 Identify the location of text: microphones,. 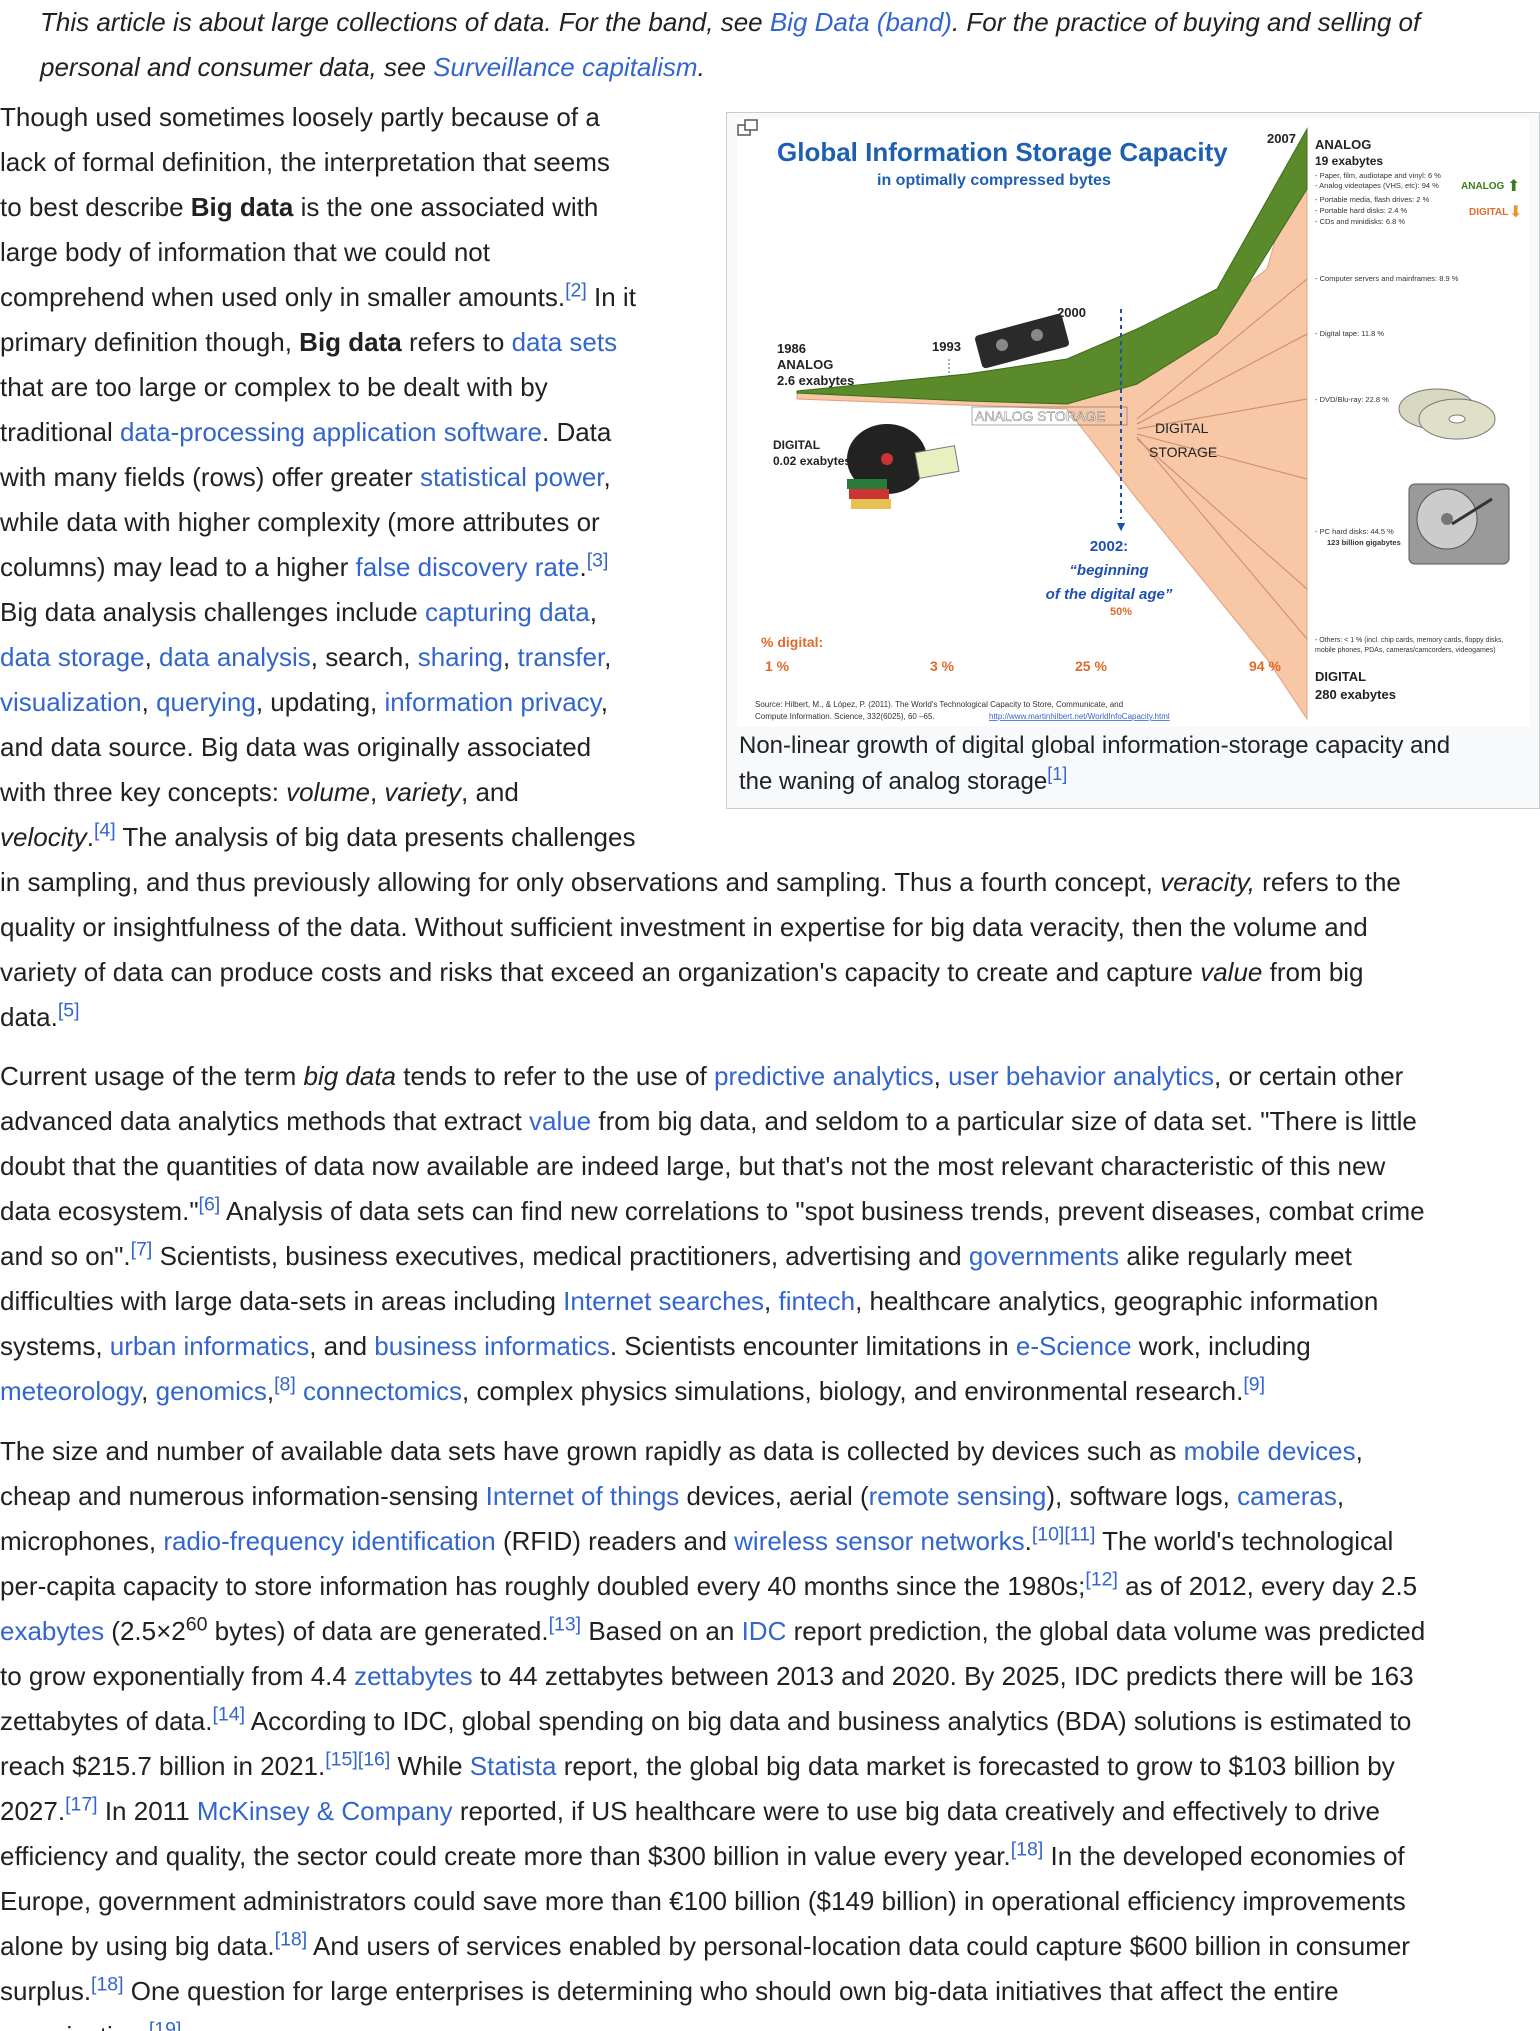
(82, 1541).